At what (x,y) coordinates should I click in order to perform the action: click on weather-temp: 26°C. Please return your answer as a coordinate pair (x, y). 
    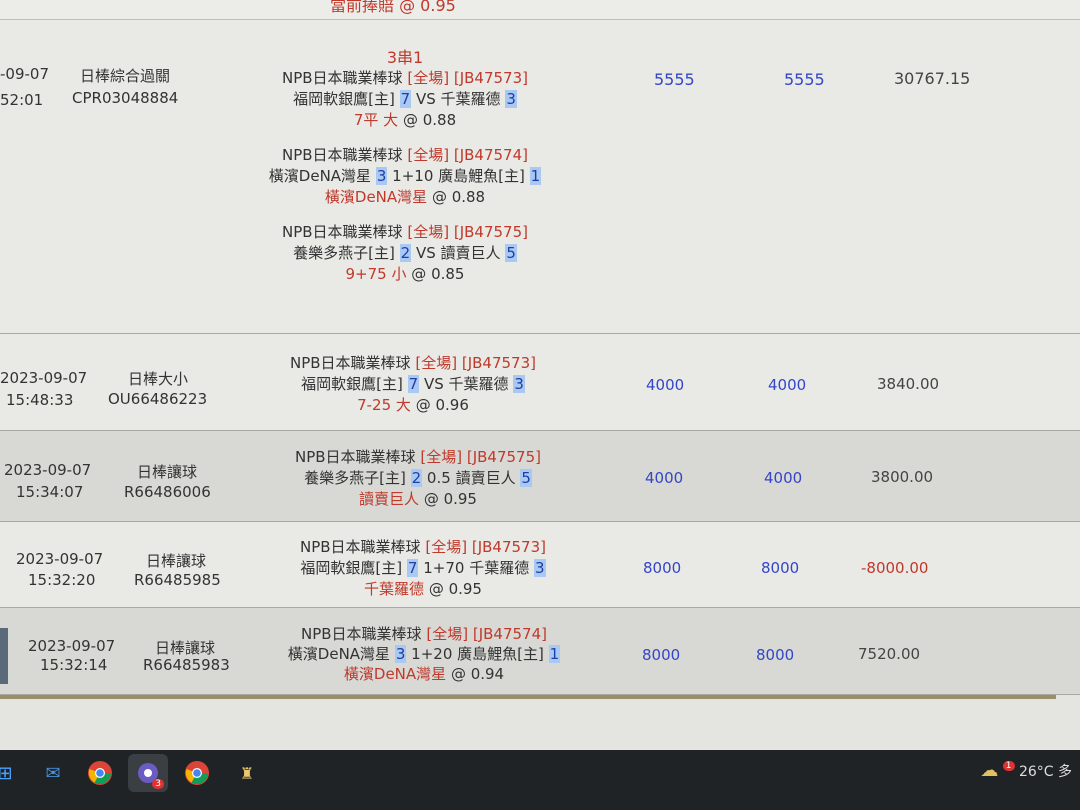
    Looking at the image, I should click on (1036, 772).